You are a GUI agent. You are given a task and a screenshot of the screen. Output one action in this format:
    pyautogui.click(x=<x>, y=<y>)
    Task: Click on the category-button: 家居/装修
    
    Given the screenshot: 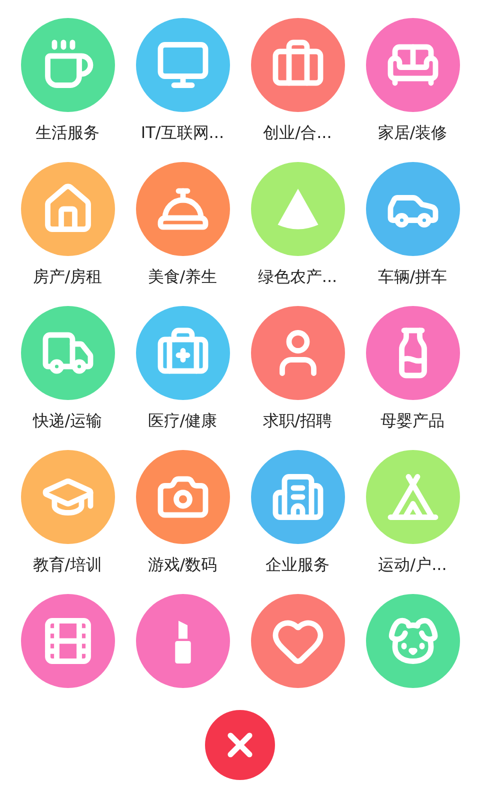 What is the action you would take?
    pyautogui.click(x=412, y=81)
    